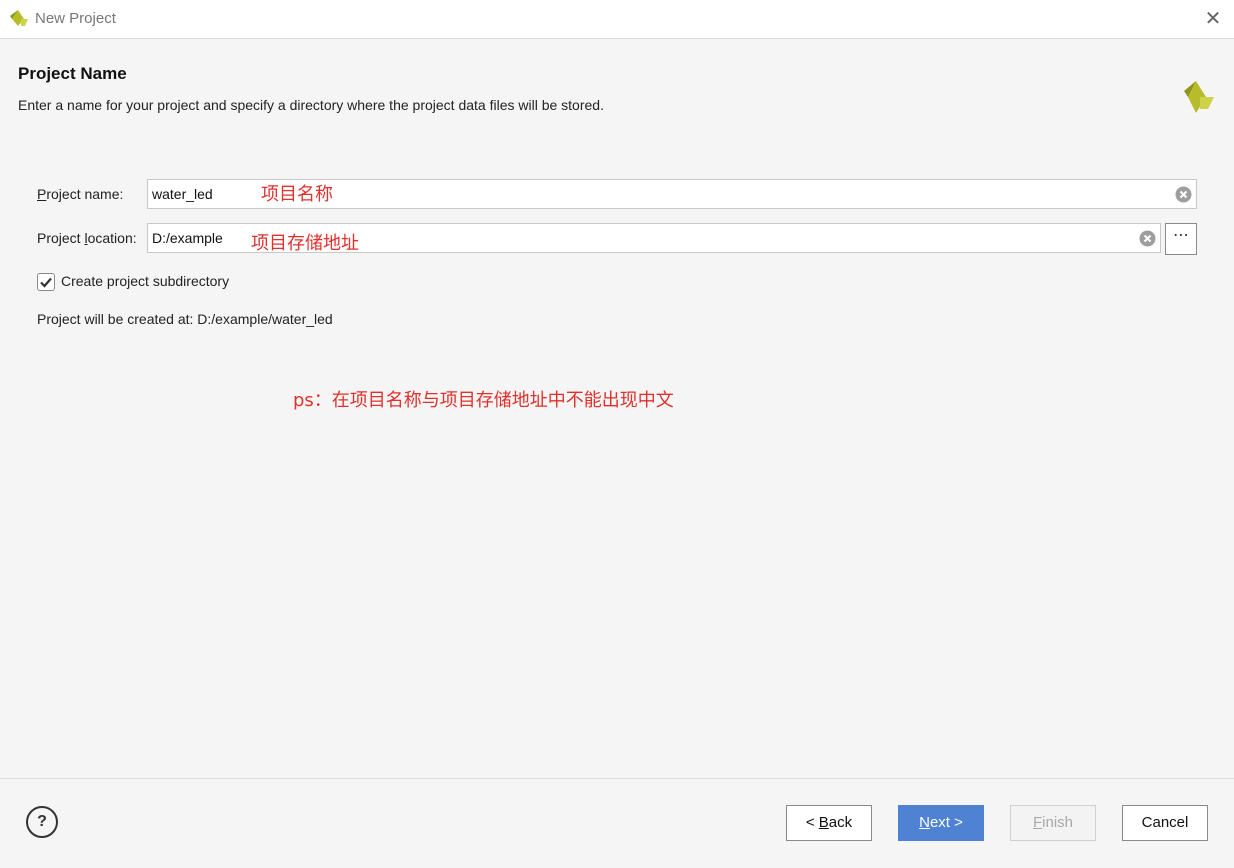  Describe the element at coordinates (829, 823) in the screenshot. I see `back-button: < Back` at that location.